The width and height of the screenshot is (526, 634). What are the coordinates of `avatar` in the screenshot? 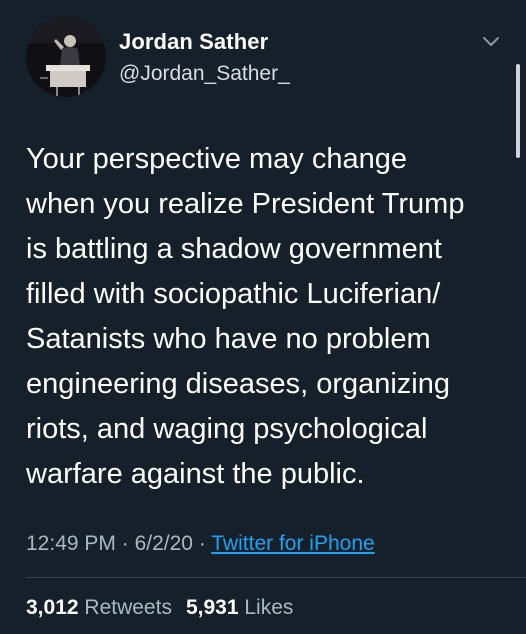 It's located at (66, 57).